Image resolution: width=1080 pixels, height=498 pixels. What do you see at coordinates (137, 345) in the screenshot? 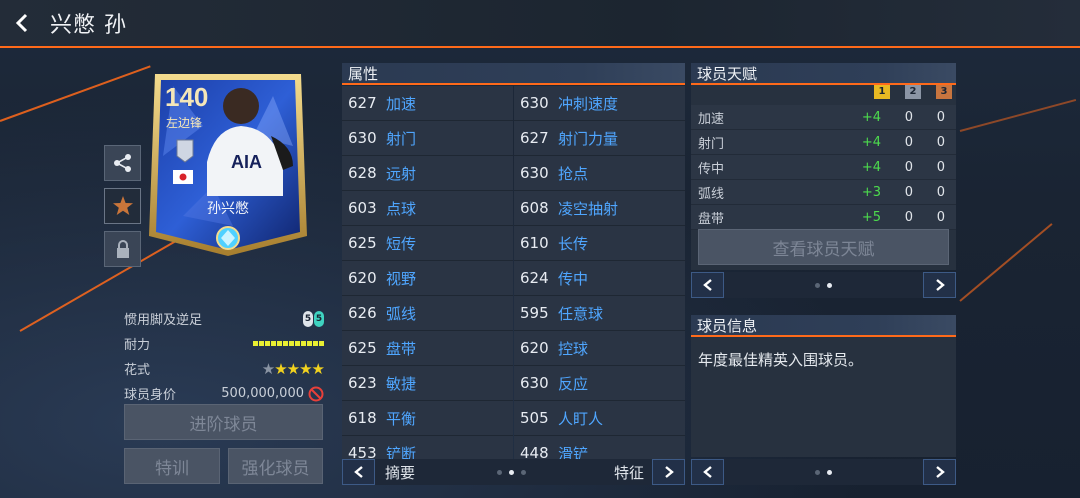
I see `stamina-label: 耐力` at bounding box center [137, 345].